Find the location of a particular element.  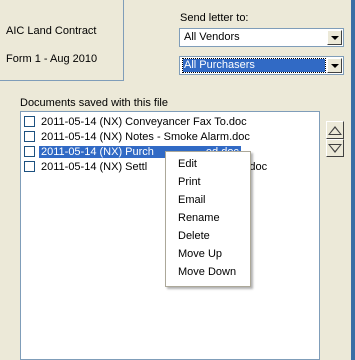

recipient-2-value: All Purchasers is located at coordinates (254, 65).